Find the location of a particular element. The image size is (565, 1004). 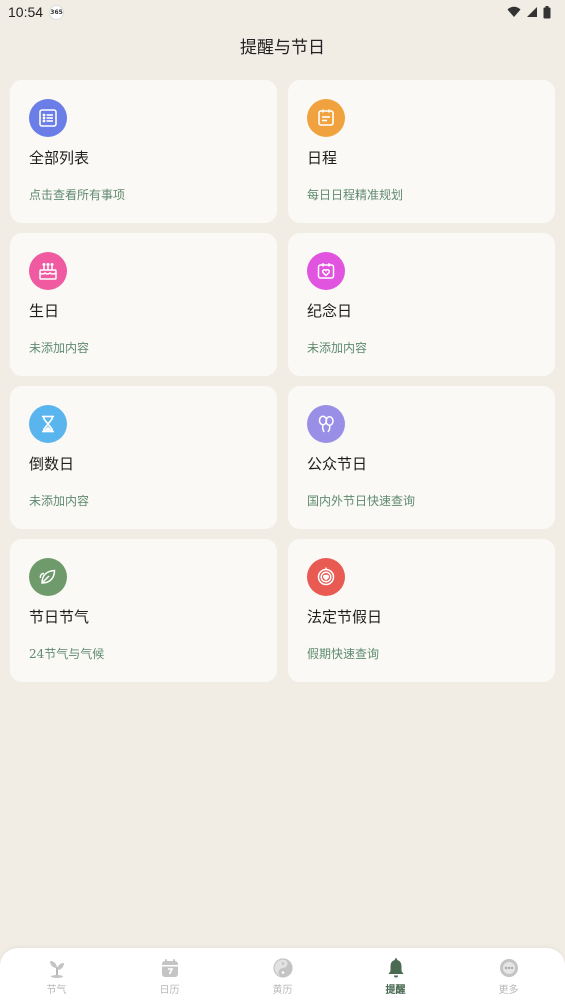

card-schedule: 日程 每日日程精准规划 is located at coordinates (421, 151).